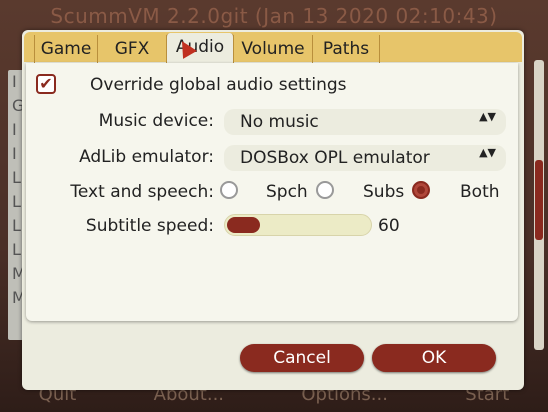  I want to click on tab-volume: Volume, so click(273, 49).